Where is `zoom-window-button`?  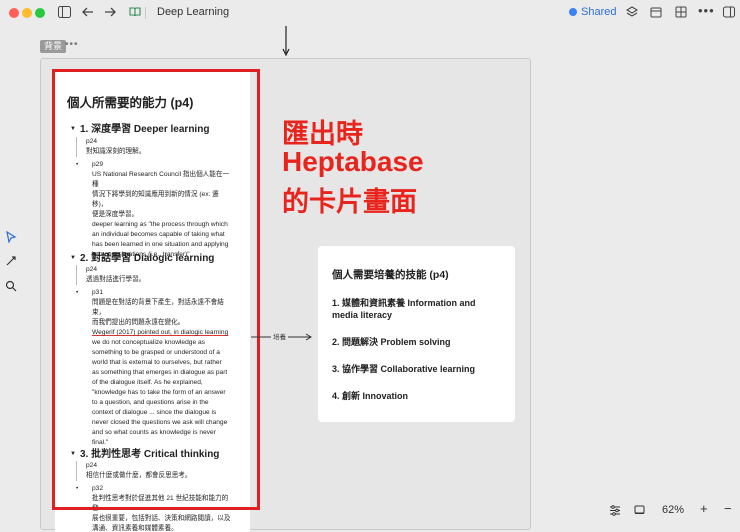
zoom-window-button is located at coordinates (40, 13).